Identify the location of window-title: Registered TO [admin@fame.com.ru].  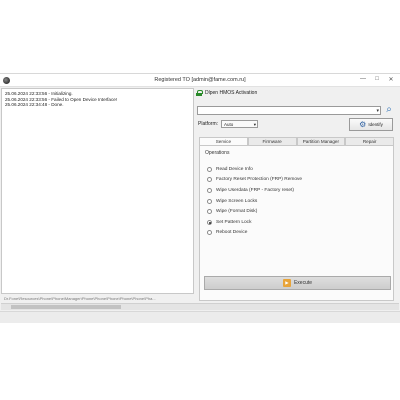
(200, 80).